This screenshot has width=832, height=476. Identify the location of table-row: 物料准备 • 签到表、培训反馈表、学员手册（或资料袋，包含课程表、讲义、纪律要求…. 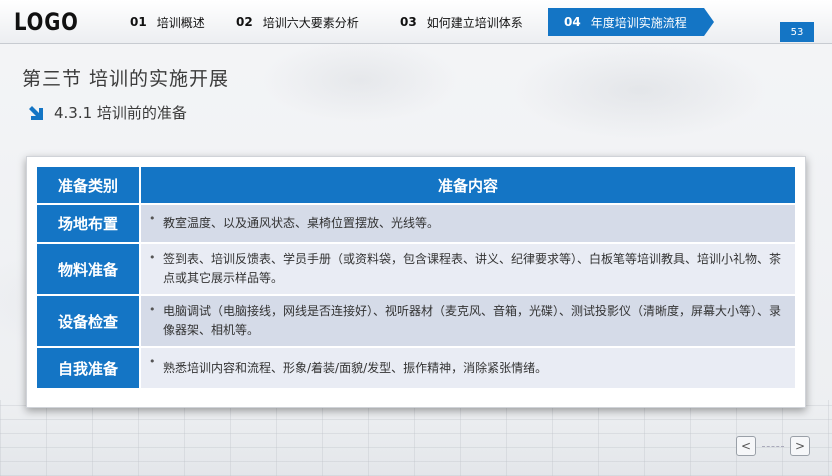
(416, 269).